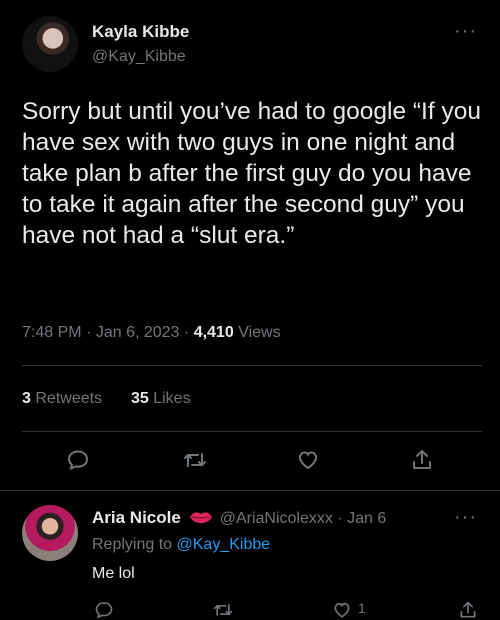 The image size is (500, 620). I want to click on reply-author-handle: @AriaNicolexxx, so click(276, 518).